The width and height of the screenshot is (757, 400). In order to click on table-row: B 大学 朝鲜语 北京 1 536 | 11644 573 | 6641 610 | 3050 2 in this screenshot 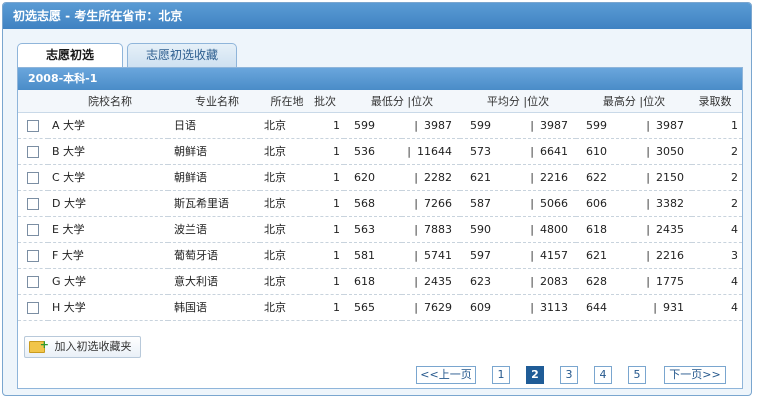, I will do `click(380, 151)`.